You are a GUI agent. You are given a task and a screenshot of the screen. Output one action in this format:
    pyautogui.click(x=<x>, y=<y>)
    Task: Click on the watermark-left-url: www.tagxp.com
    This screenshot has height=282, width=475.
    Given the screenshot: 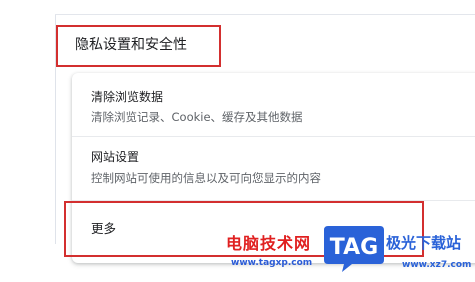 What is the action you would take?
    pyautogui.click(x=272, y=263)
    